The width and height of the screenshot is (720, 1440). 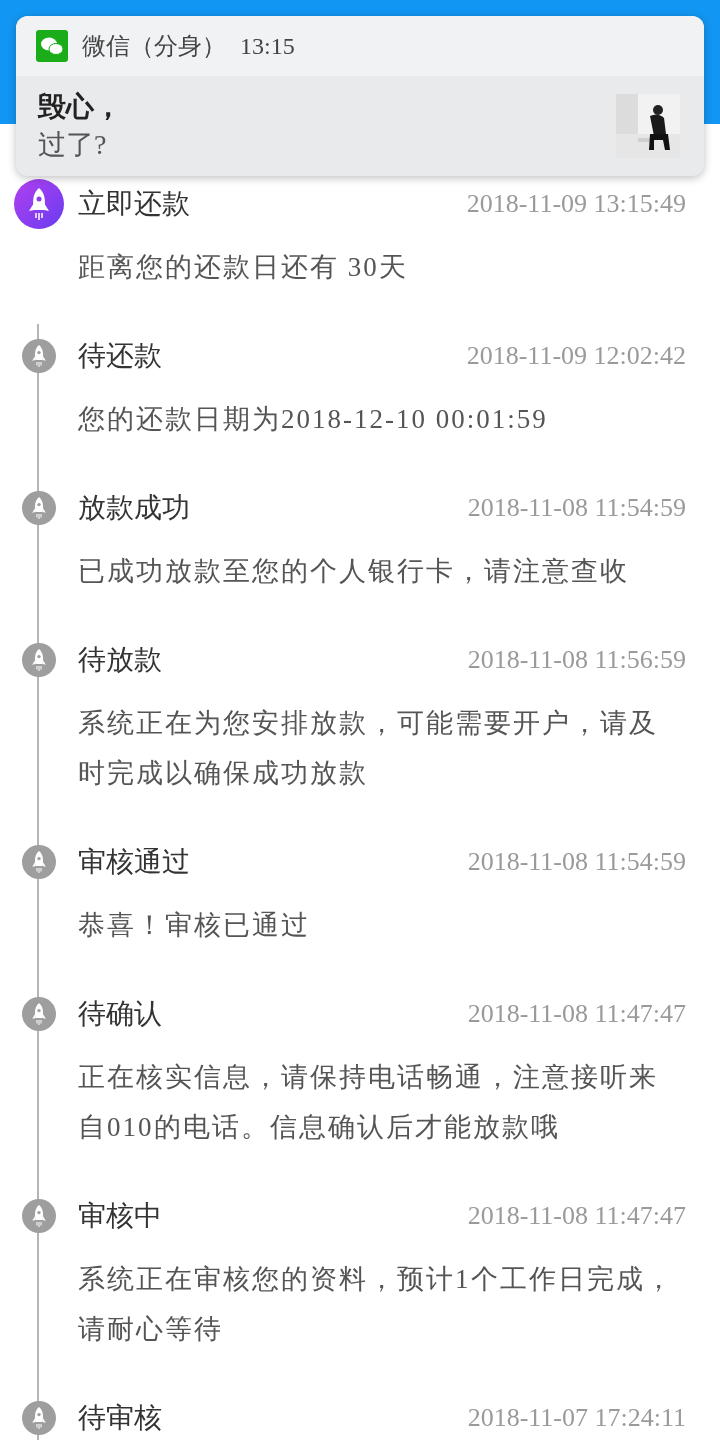 I want to click on notification-banner: 微信（分身） 13:15 毁心， 过了?, so click(x=360, y=96).